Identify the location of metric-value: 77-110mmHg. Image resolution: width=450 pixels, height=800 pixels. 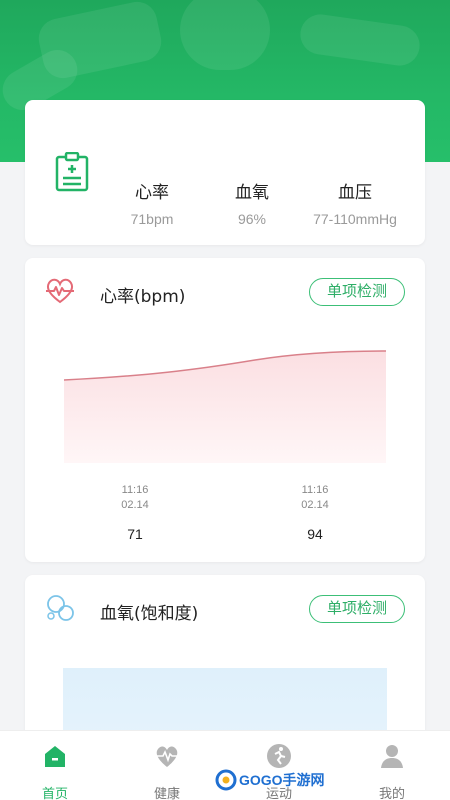
(355, 219).